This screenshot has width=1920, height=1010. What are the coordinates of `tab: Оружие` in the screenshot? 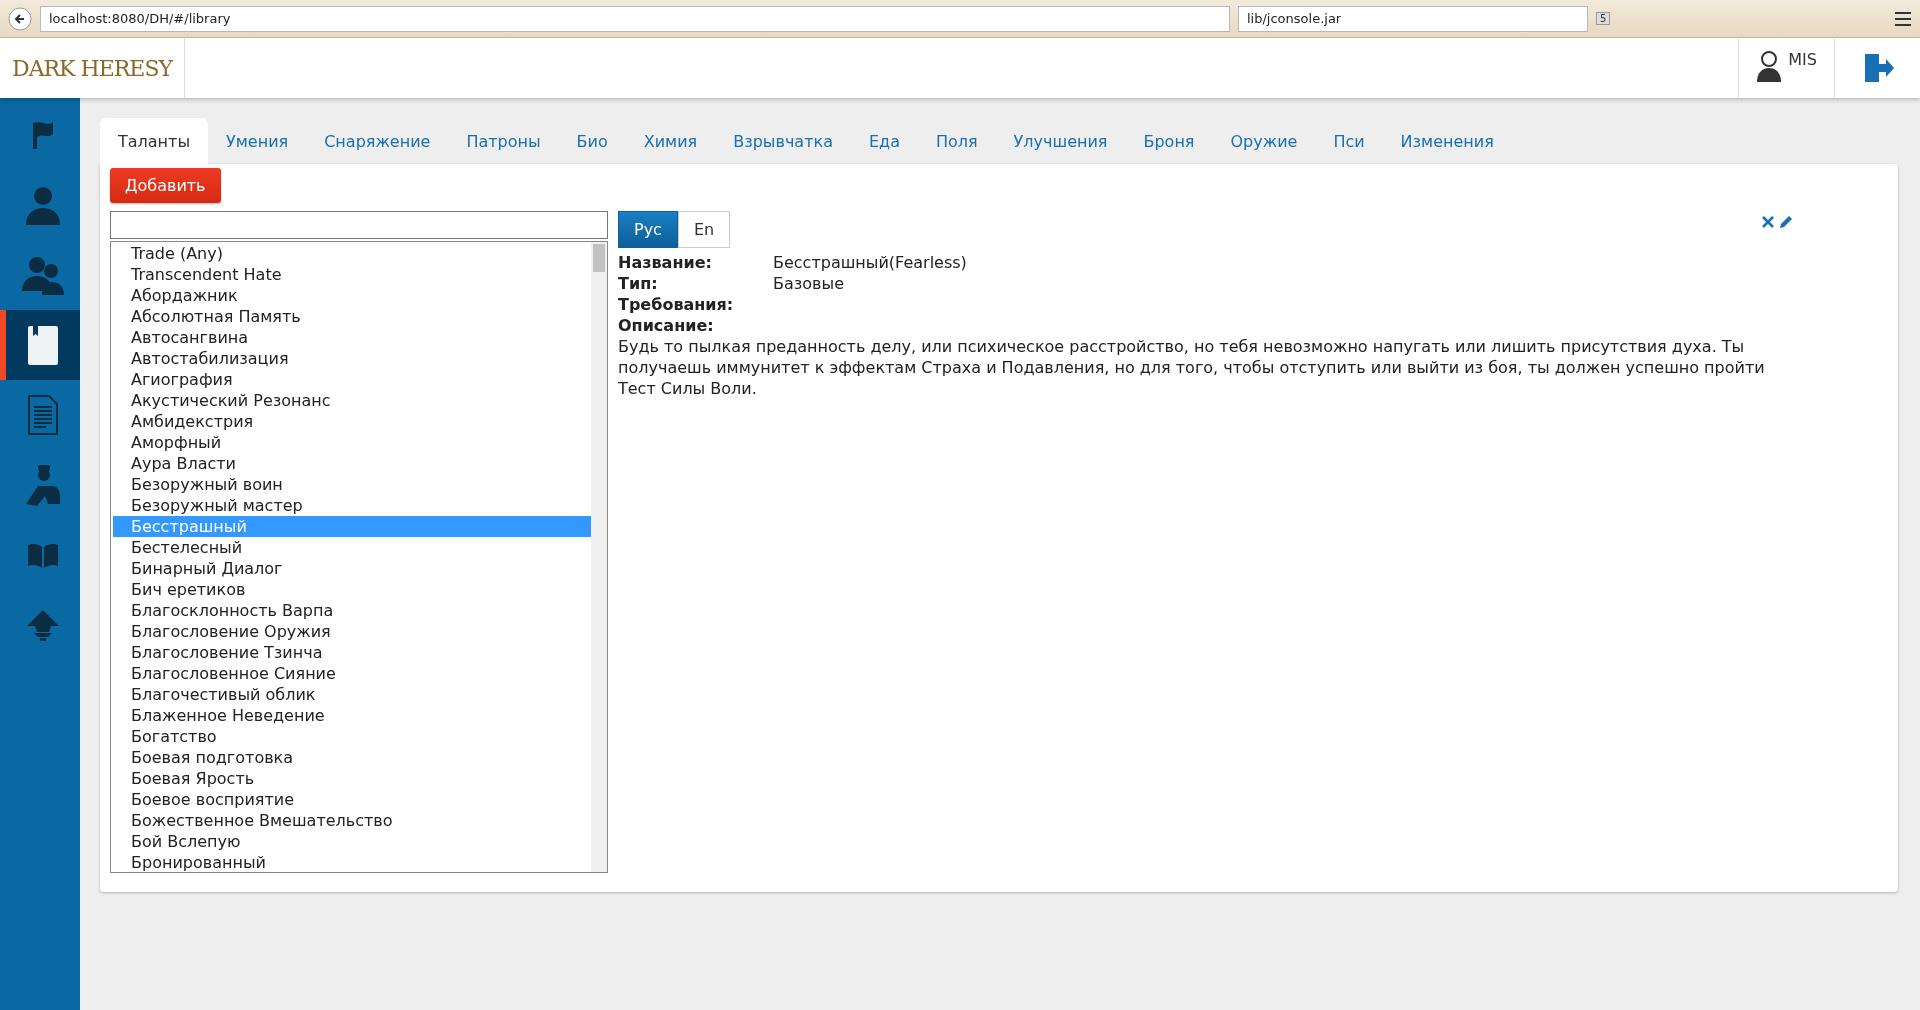 It's located at (1264, 141).